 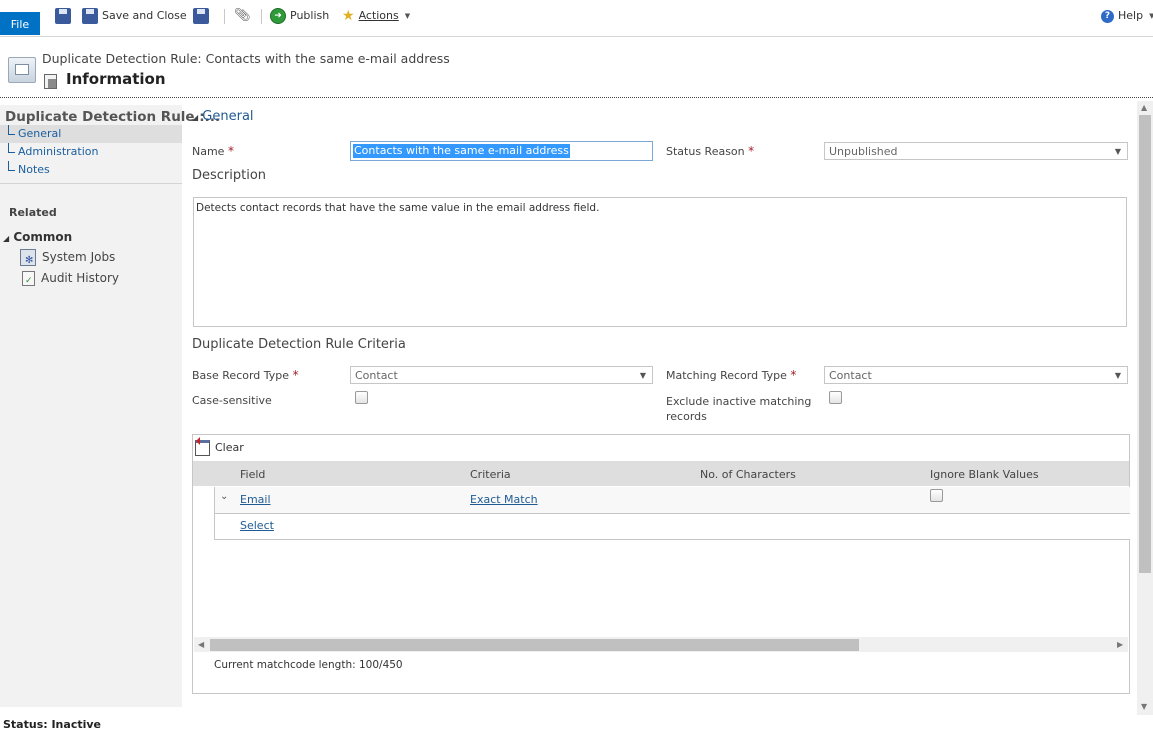 I want to click on help-menu-button: ? Help ▼, so click(x=1127, y=16).